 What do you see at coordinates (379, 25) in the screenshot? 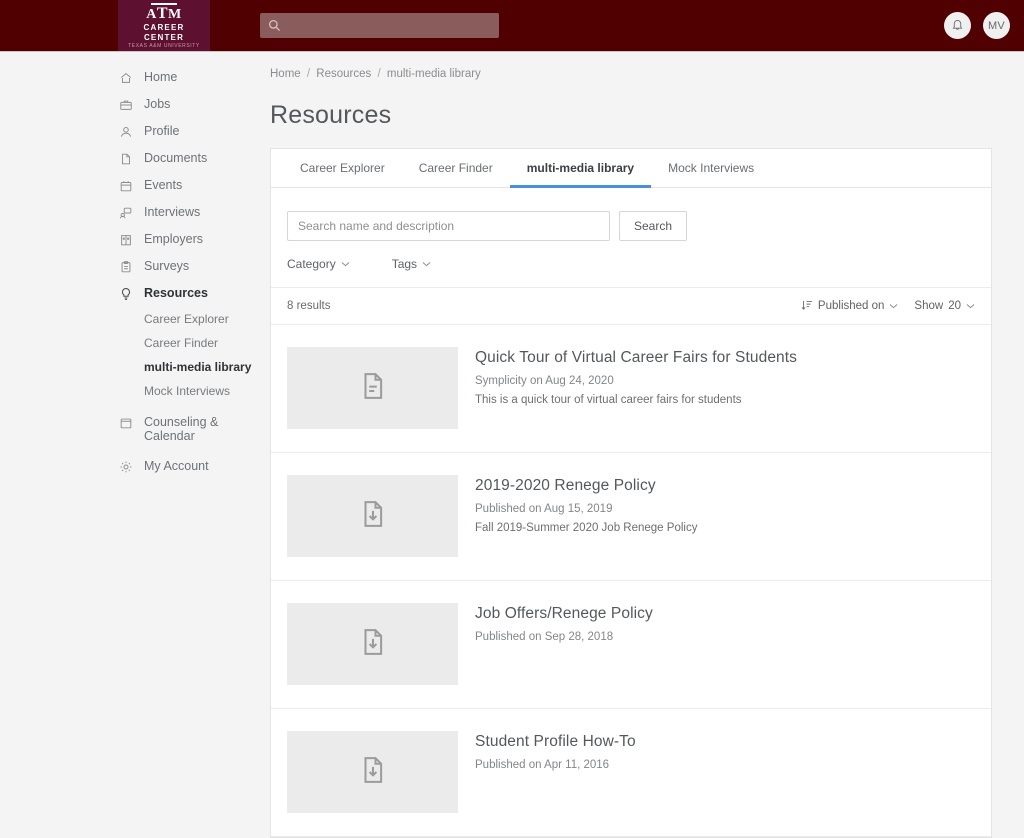
I see `global-search-input` at bounding box center [379, 25].